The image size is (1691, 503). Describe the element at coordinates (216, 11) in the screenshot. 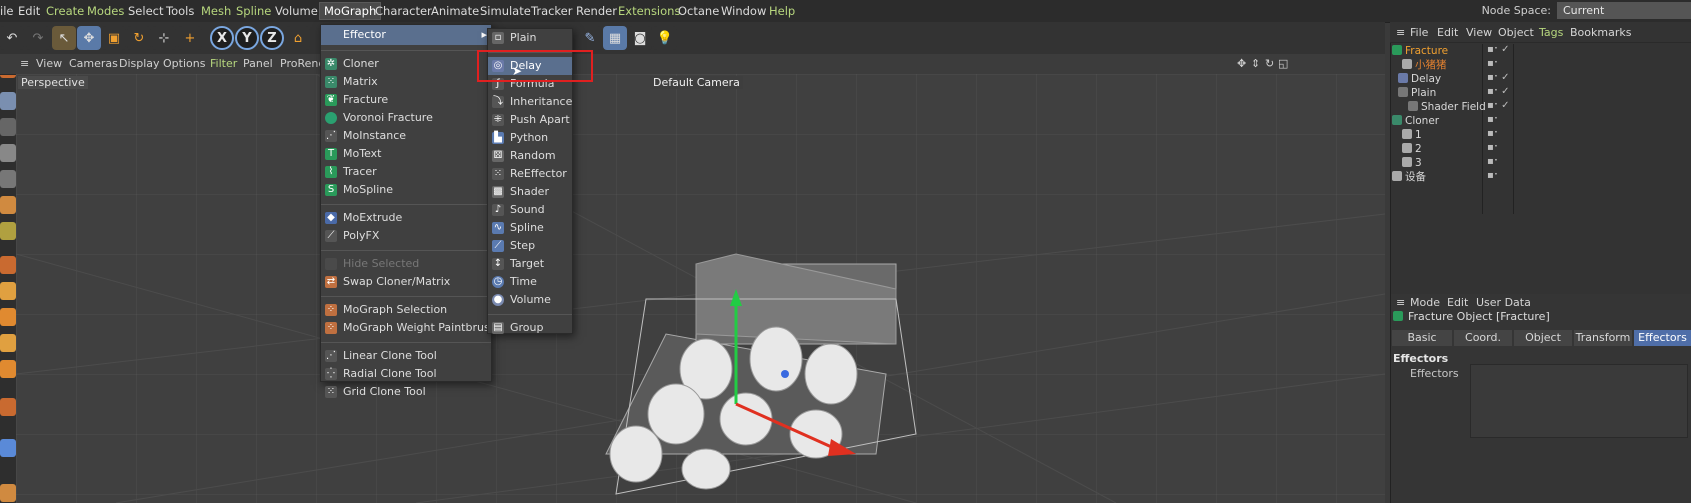

I see `menu-mesh: Mesh` at that location.